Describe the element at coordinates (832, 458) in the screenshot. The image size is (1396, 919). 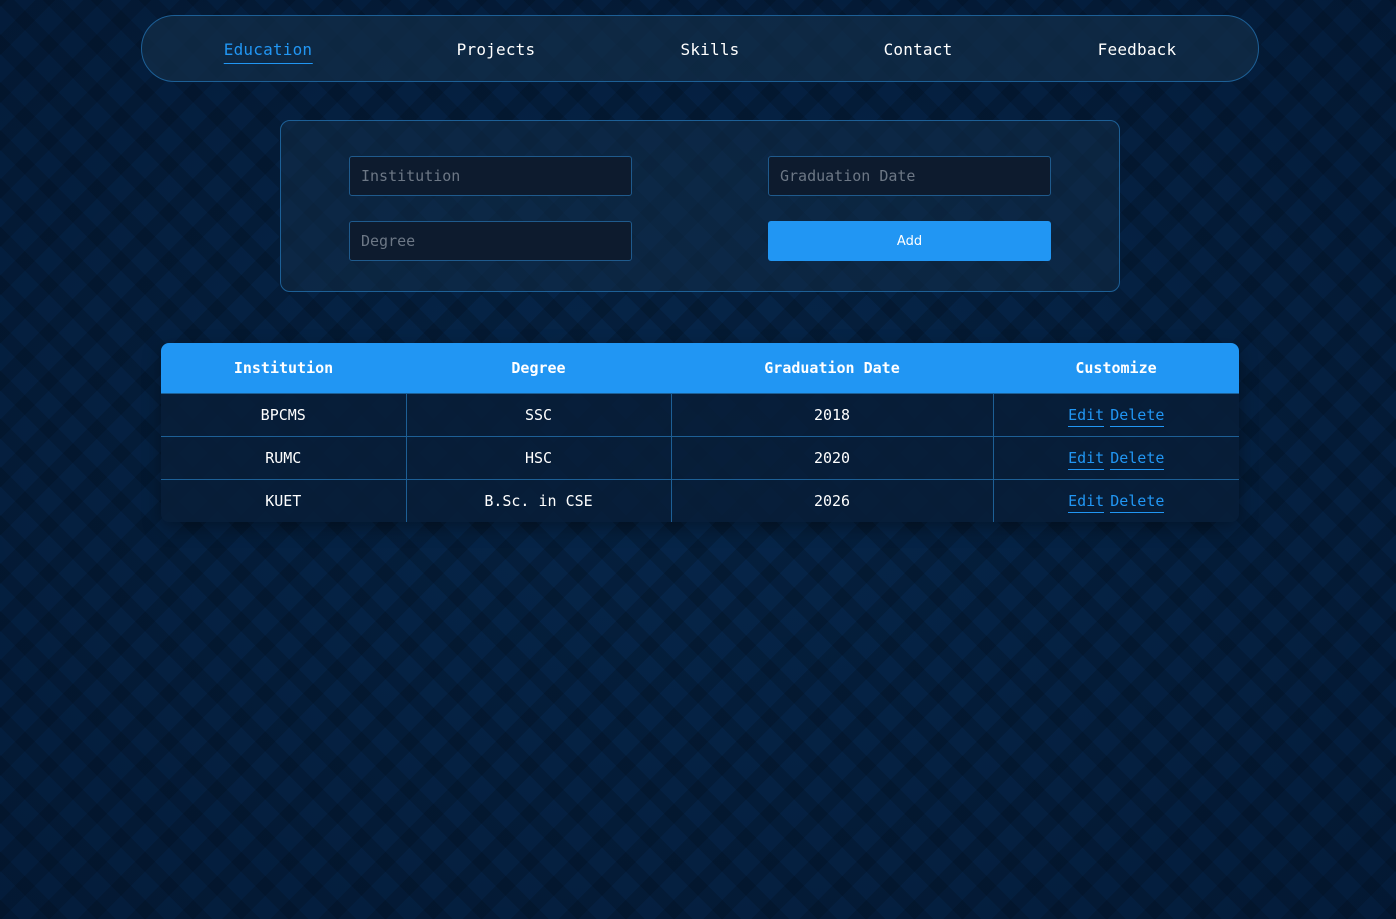
I see `cell-graduation-date: 2020` at that location.